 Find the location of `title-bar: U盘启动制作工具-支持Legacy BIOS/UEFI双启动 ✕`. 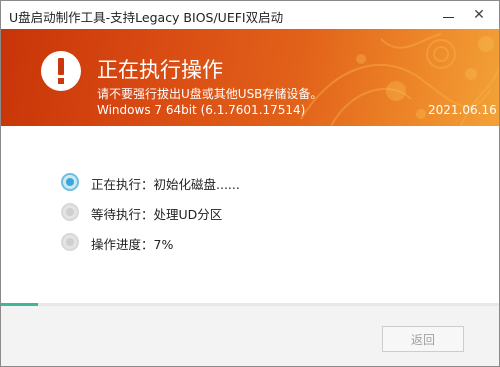

title-bar: U盘启动制作工具-支持Legacy BIOS/UEFI双启动 ✕ is located at coordinates (250, 15).